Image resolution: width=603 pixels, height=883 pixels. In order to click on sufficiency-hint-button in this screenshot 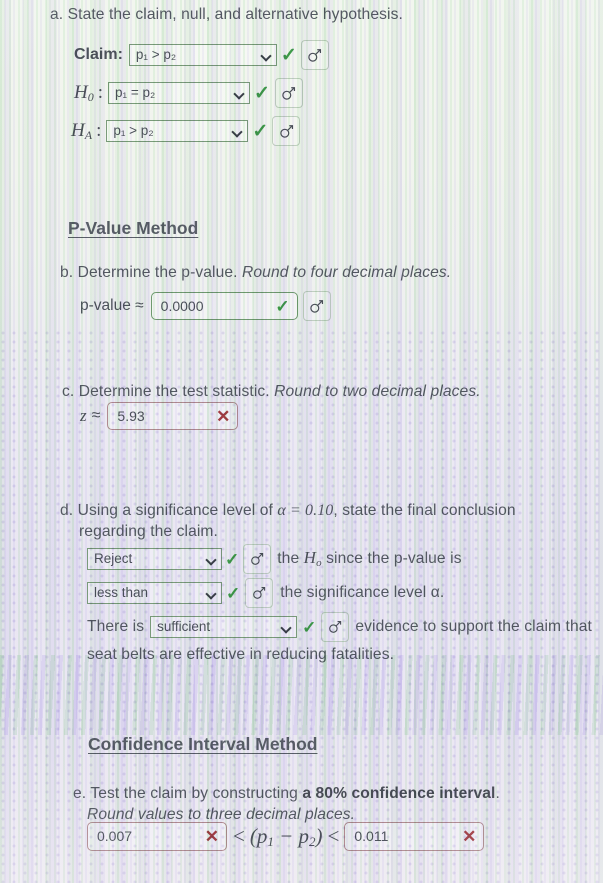, I will do `click(335, 627)`.